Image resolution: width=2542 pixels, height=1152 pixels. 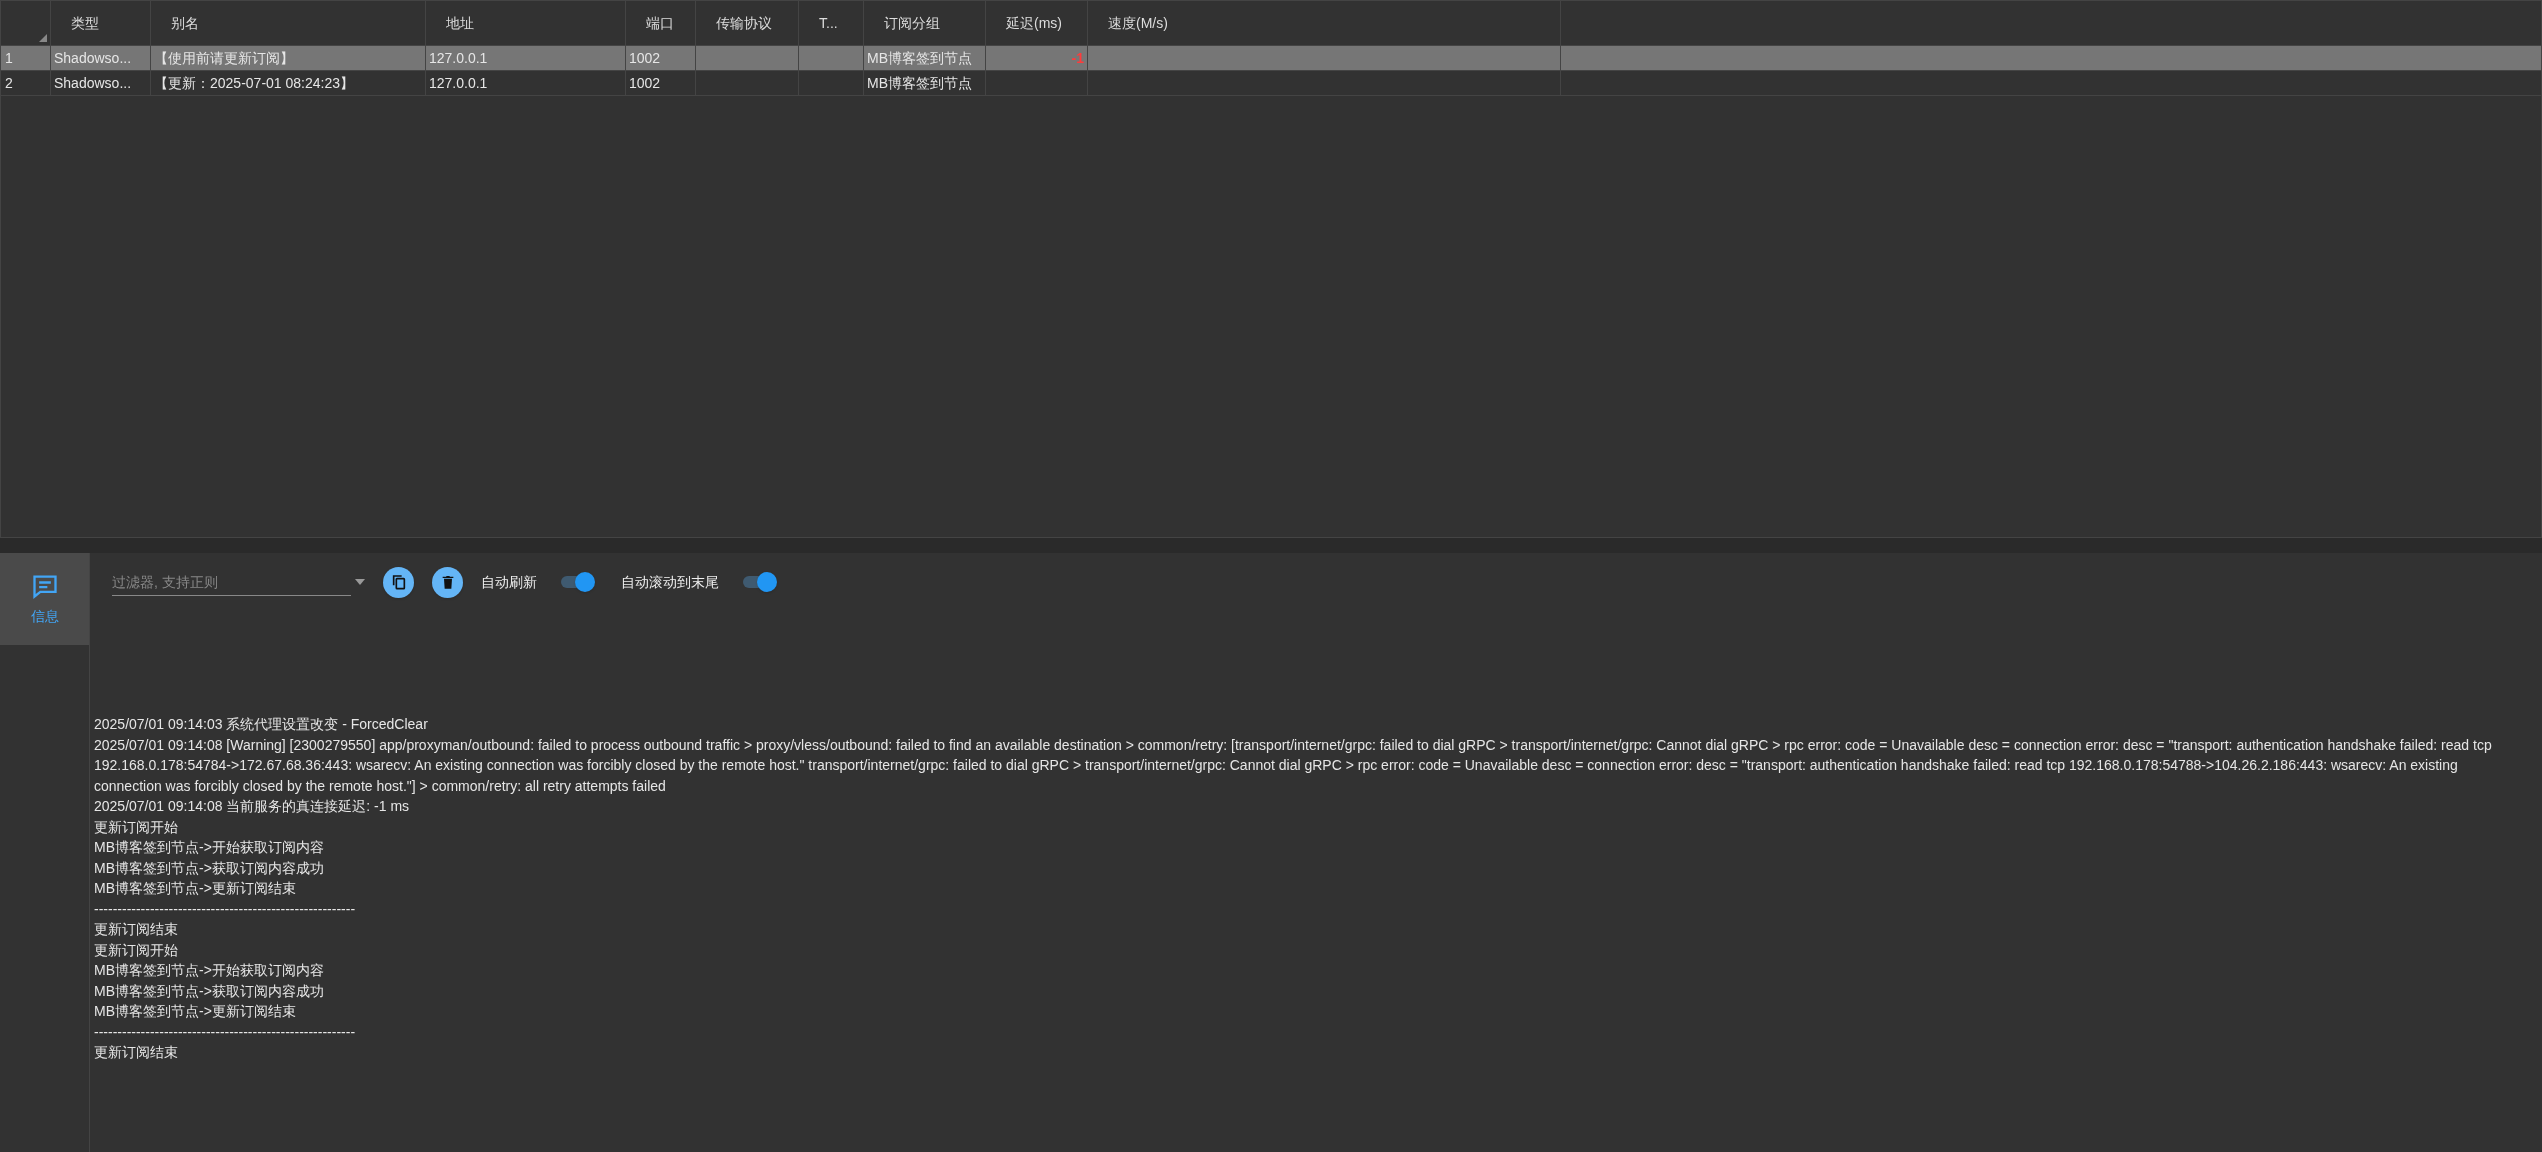 I want to click on toggle-label: 自动滚动到末尾, so click(x=670, y=582).